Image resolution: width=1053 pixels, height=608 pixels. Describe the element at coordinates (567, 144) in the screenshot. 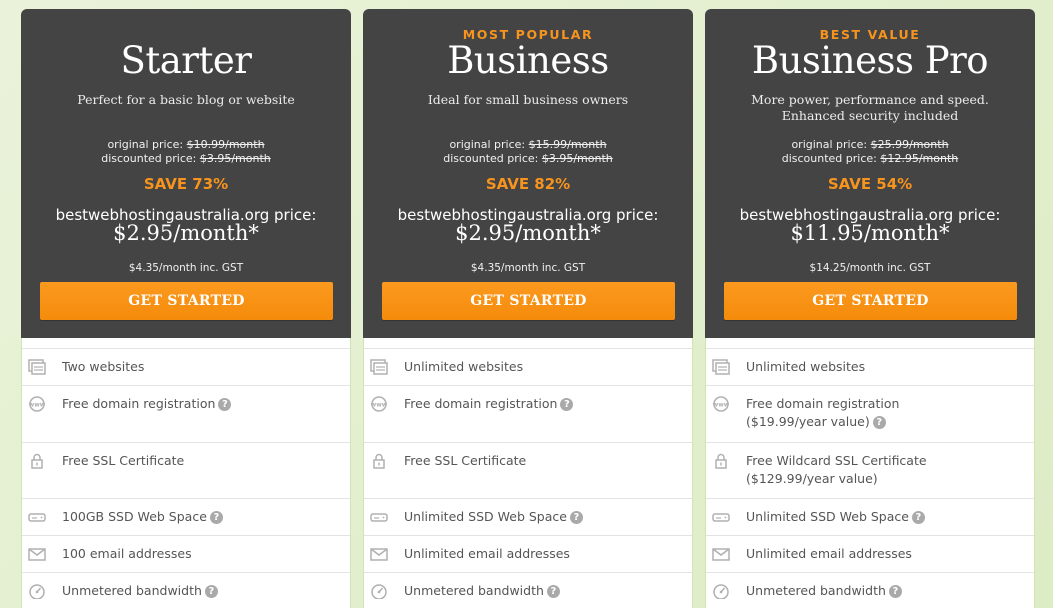

I see `original-price: $15.99/month` at that location.